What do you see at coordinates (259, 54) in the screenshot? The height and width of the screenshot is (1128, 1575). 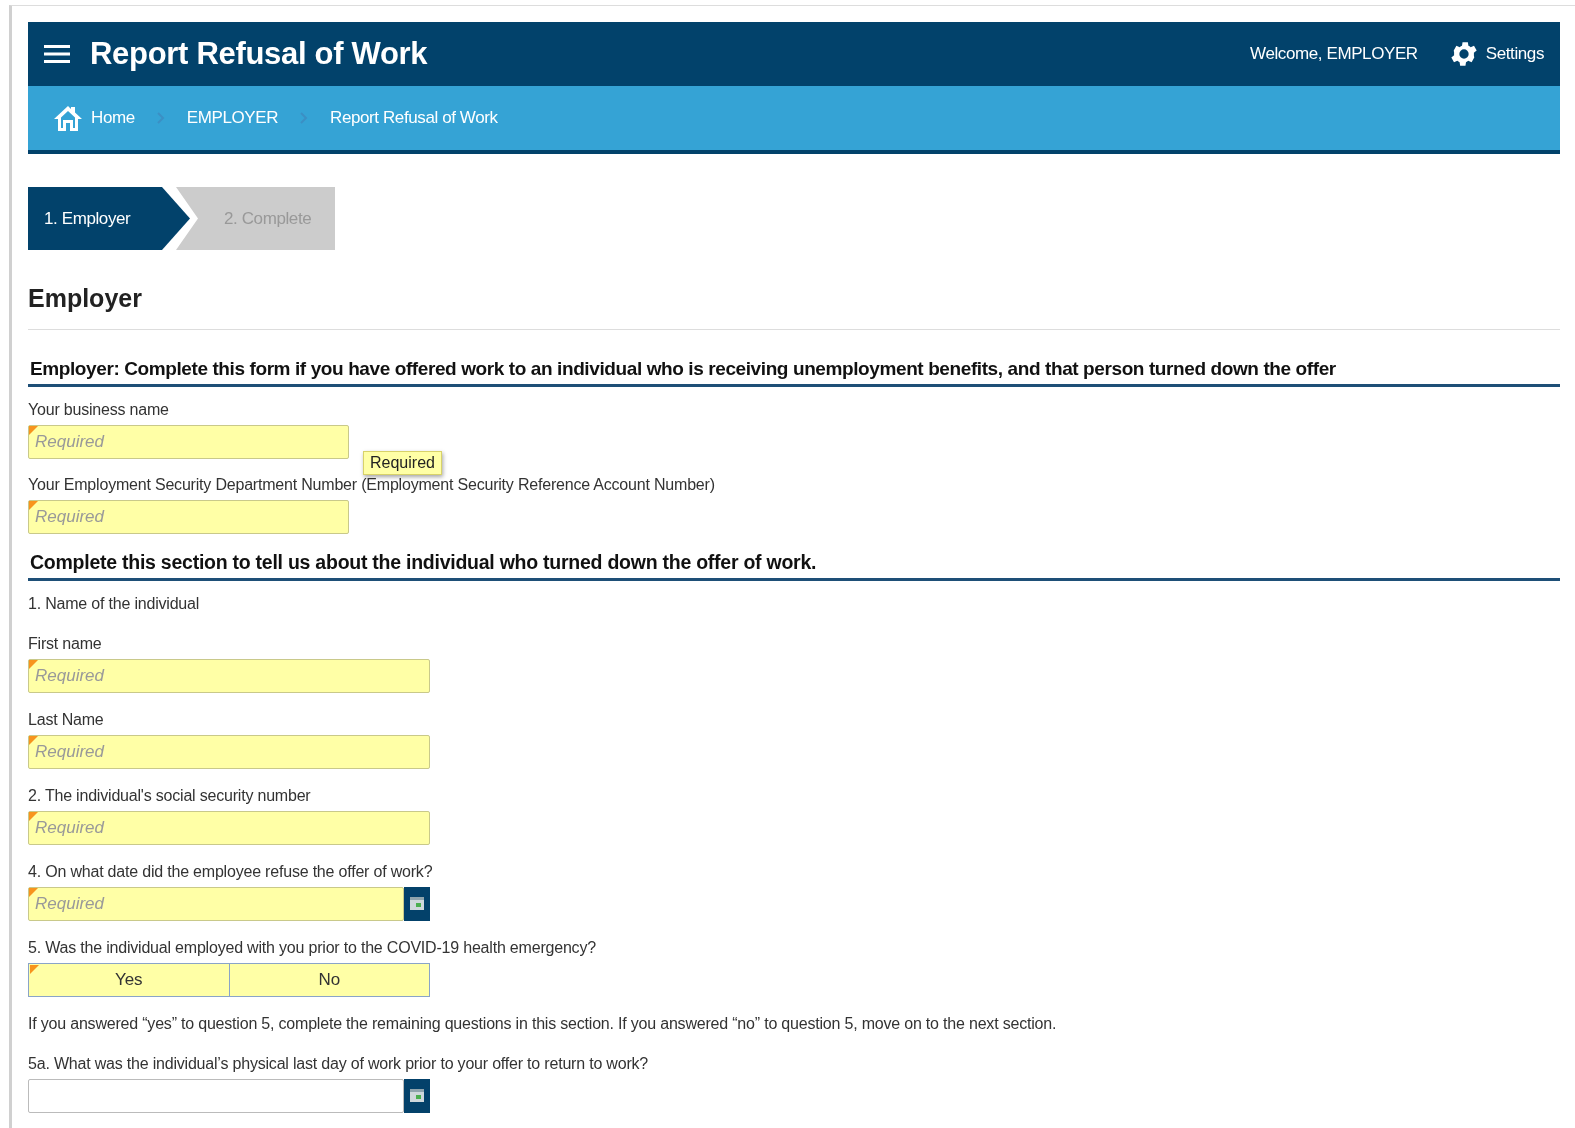 I see `page-title: Report Refusal of Work` at bounding box center [259, 54].